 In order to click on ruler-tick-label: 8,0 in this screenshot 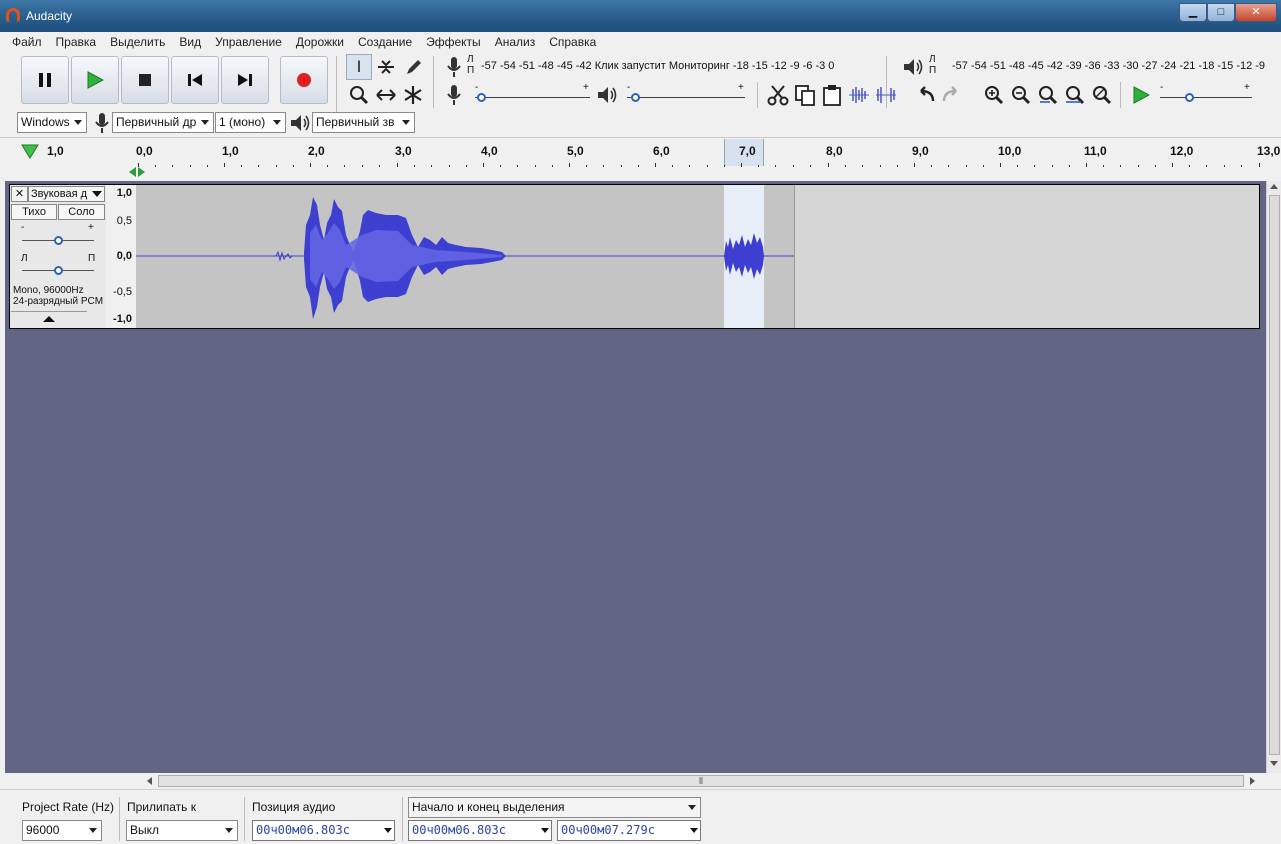, I will do `click(834, 151)`.